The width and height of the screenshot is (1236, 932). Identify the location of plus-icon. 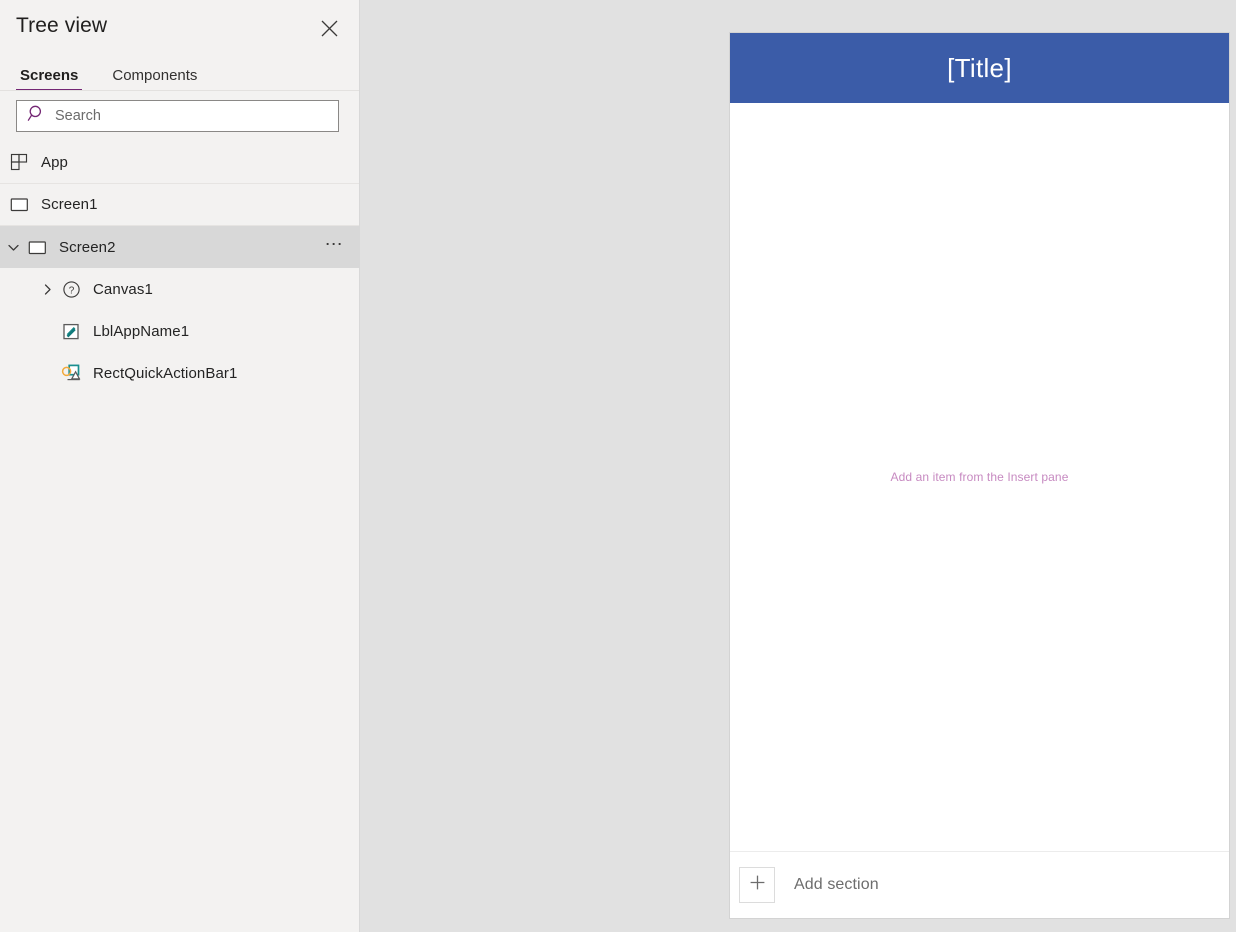
(757, 885).